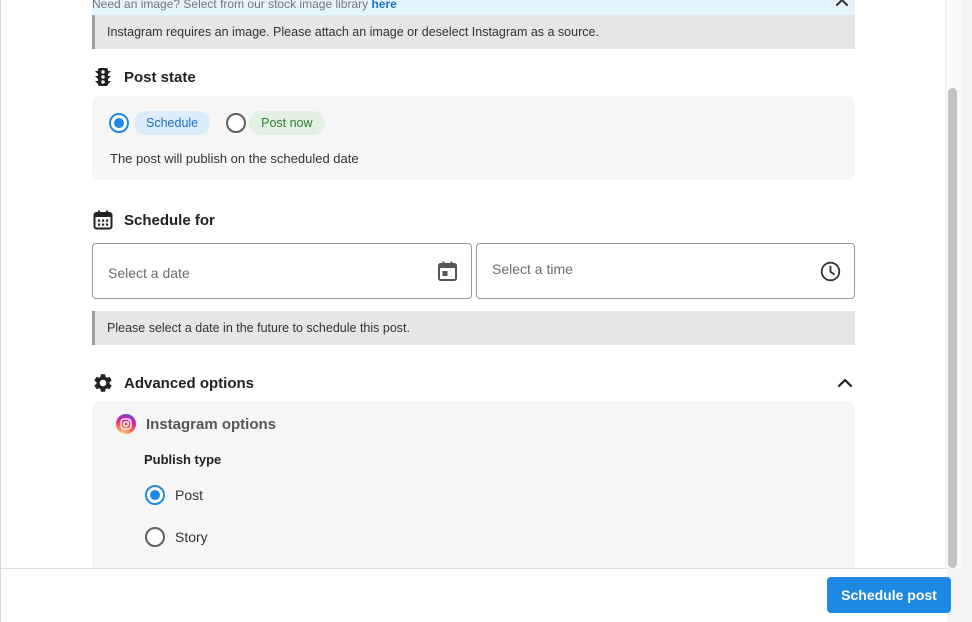 This screenshot has height=622, width=972. I want to click on advanced-options-title: Advanced options, so click(189, 383).